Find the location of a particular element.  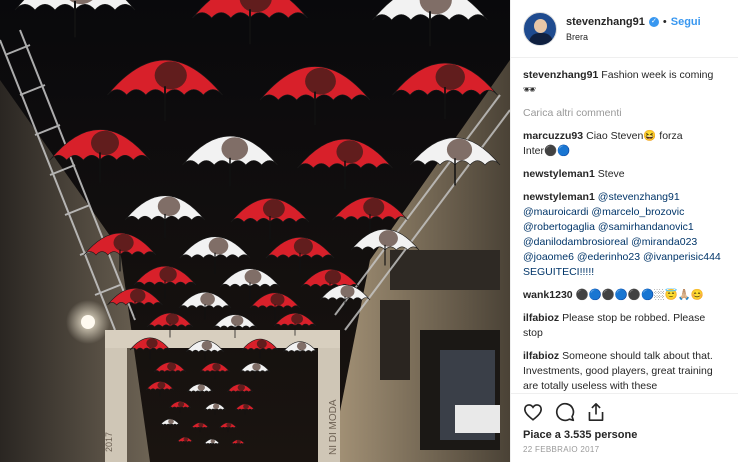

comment-icon is located at coordinates (565, 412).